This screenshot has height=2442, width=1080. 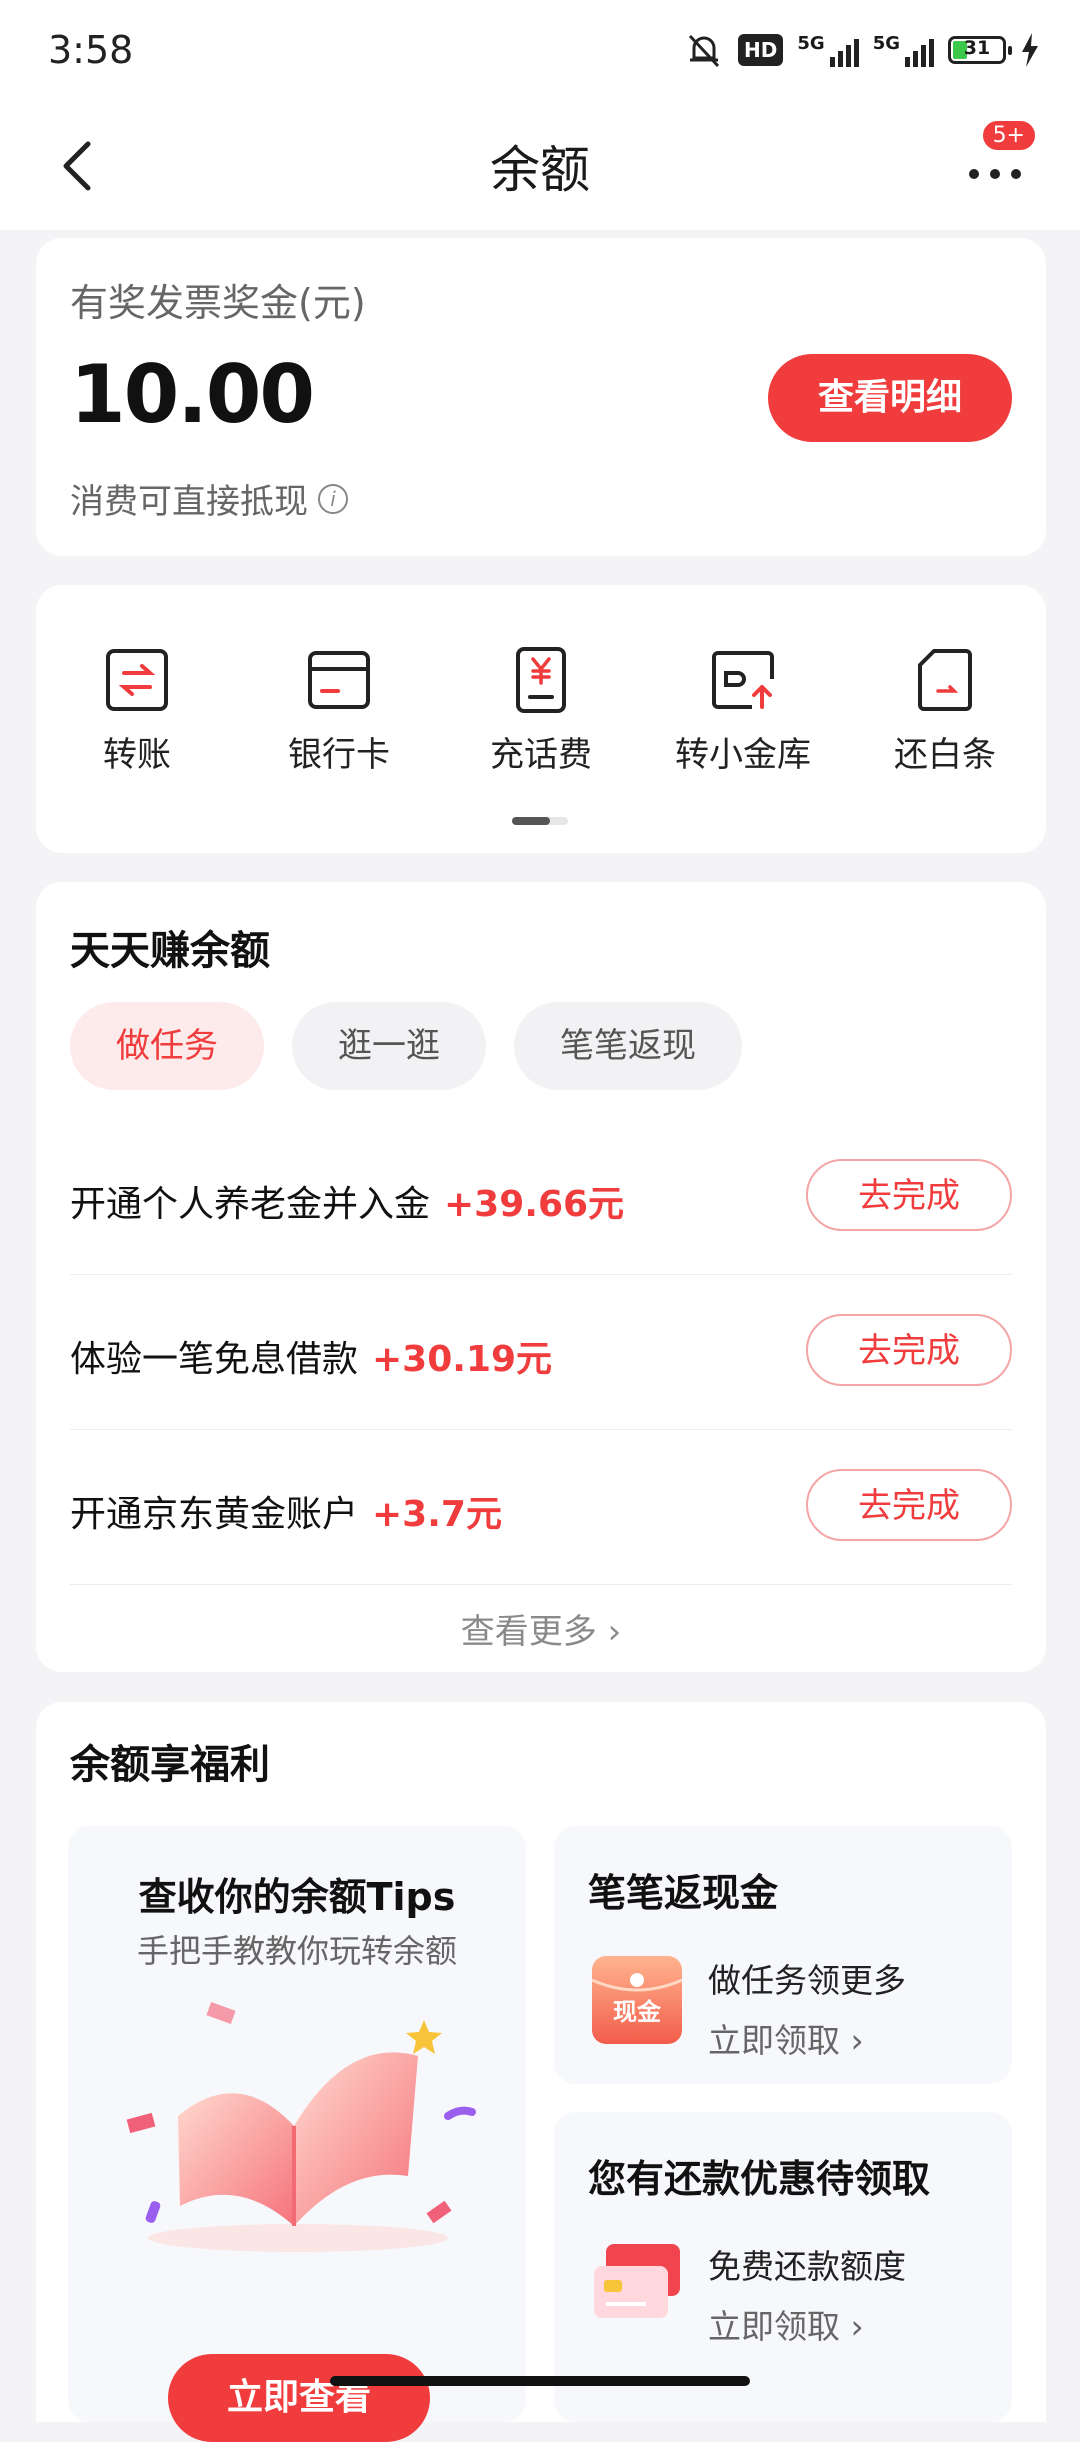 What do you see at coordinates (214, 1514) in the screenshot?
I see `task-name: 开通京东黄金账户` at bounding box center [214, 1514].